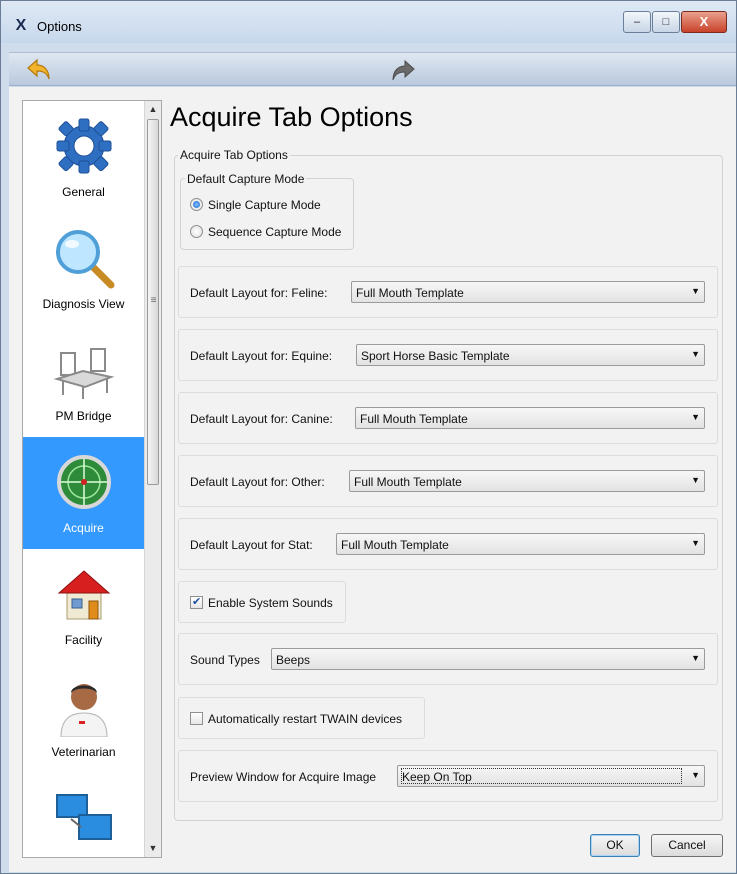  I want to click on preview-window-label: Preview Window for Acquire Image, so click(283, 777).